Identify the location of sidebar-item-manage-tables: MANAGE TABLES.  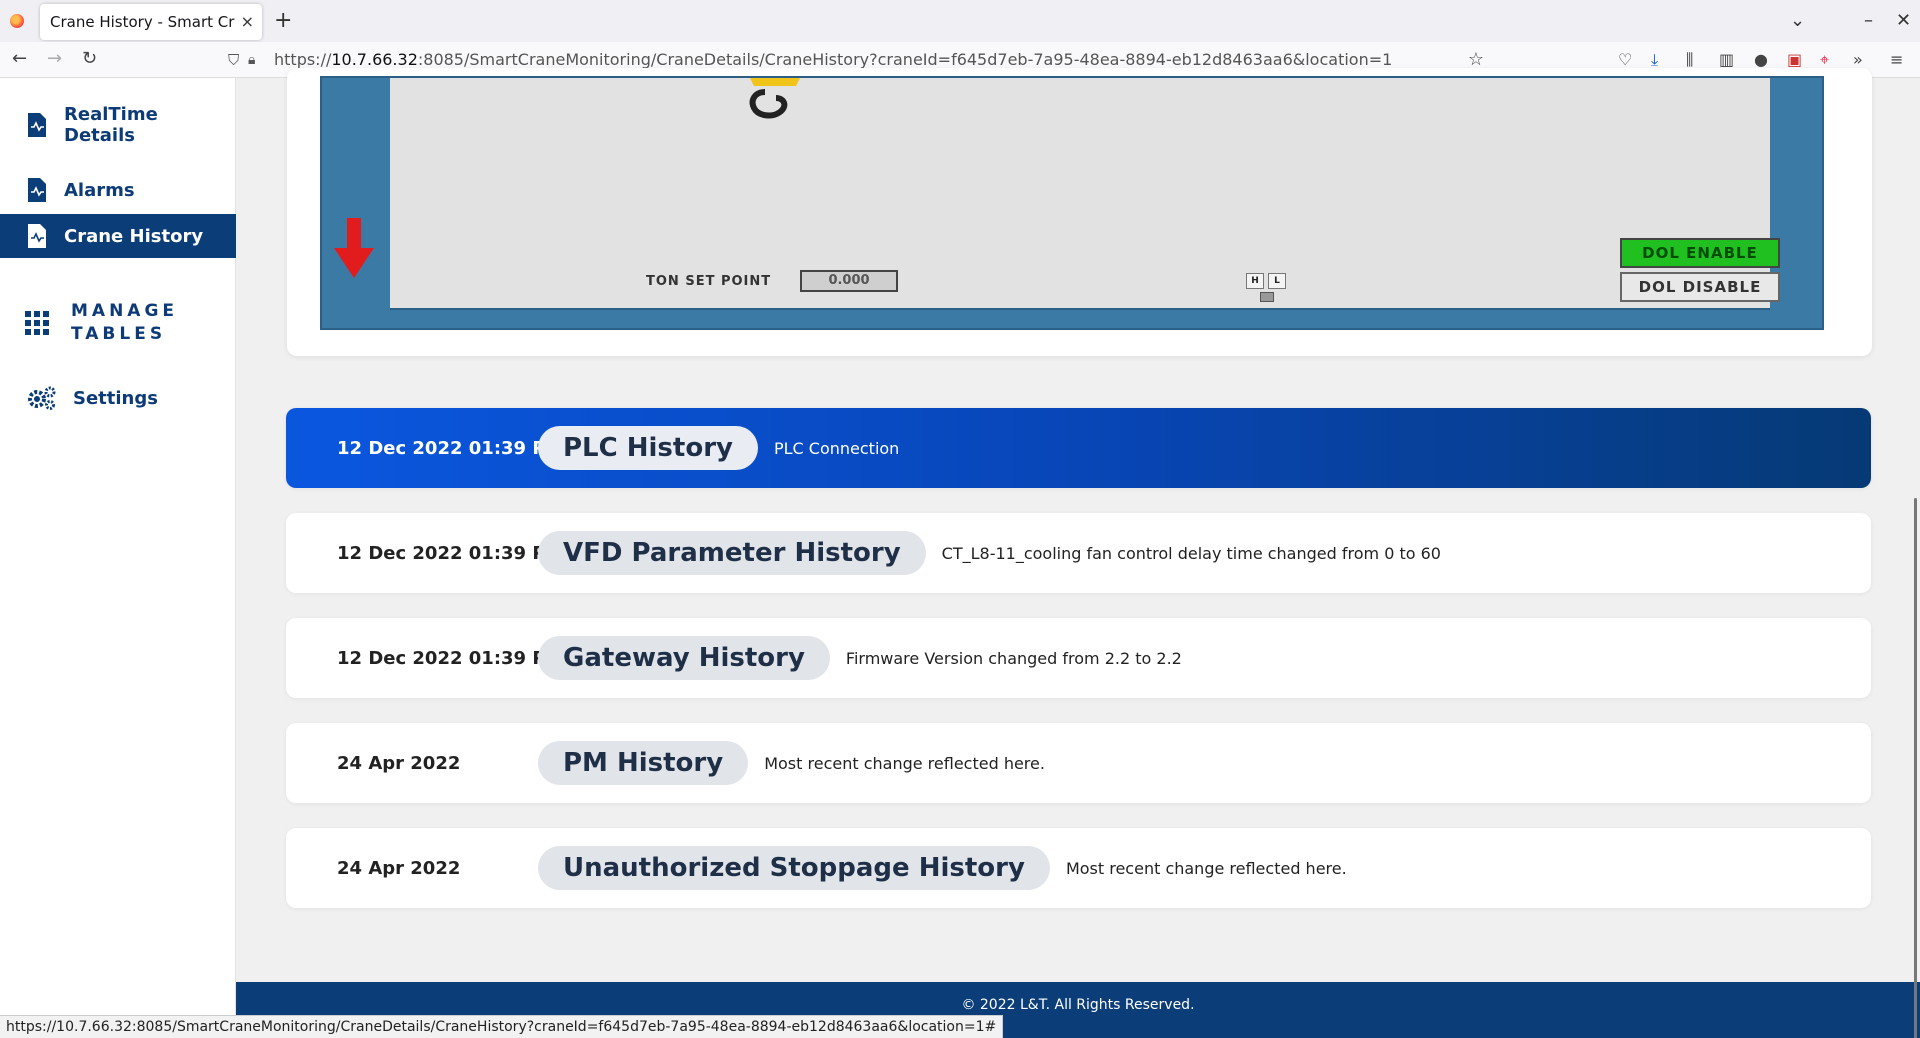
(118, 323).